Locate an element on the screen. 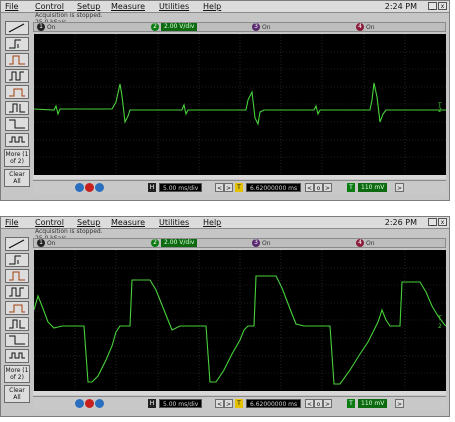  clock: 2:26 PM is located at coordinates (400, 222).